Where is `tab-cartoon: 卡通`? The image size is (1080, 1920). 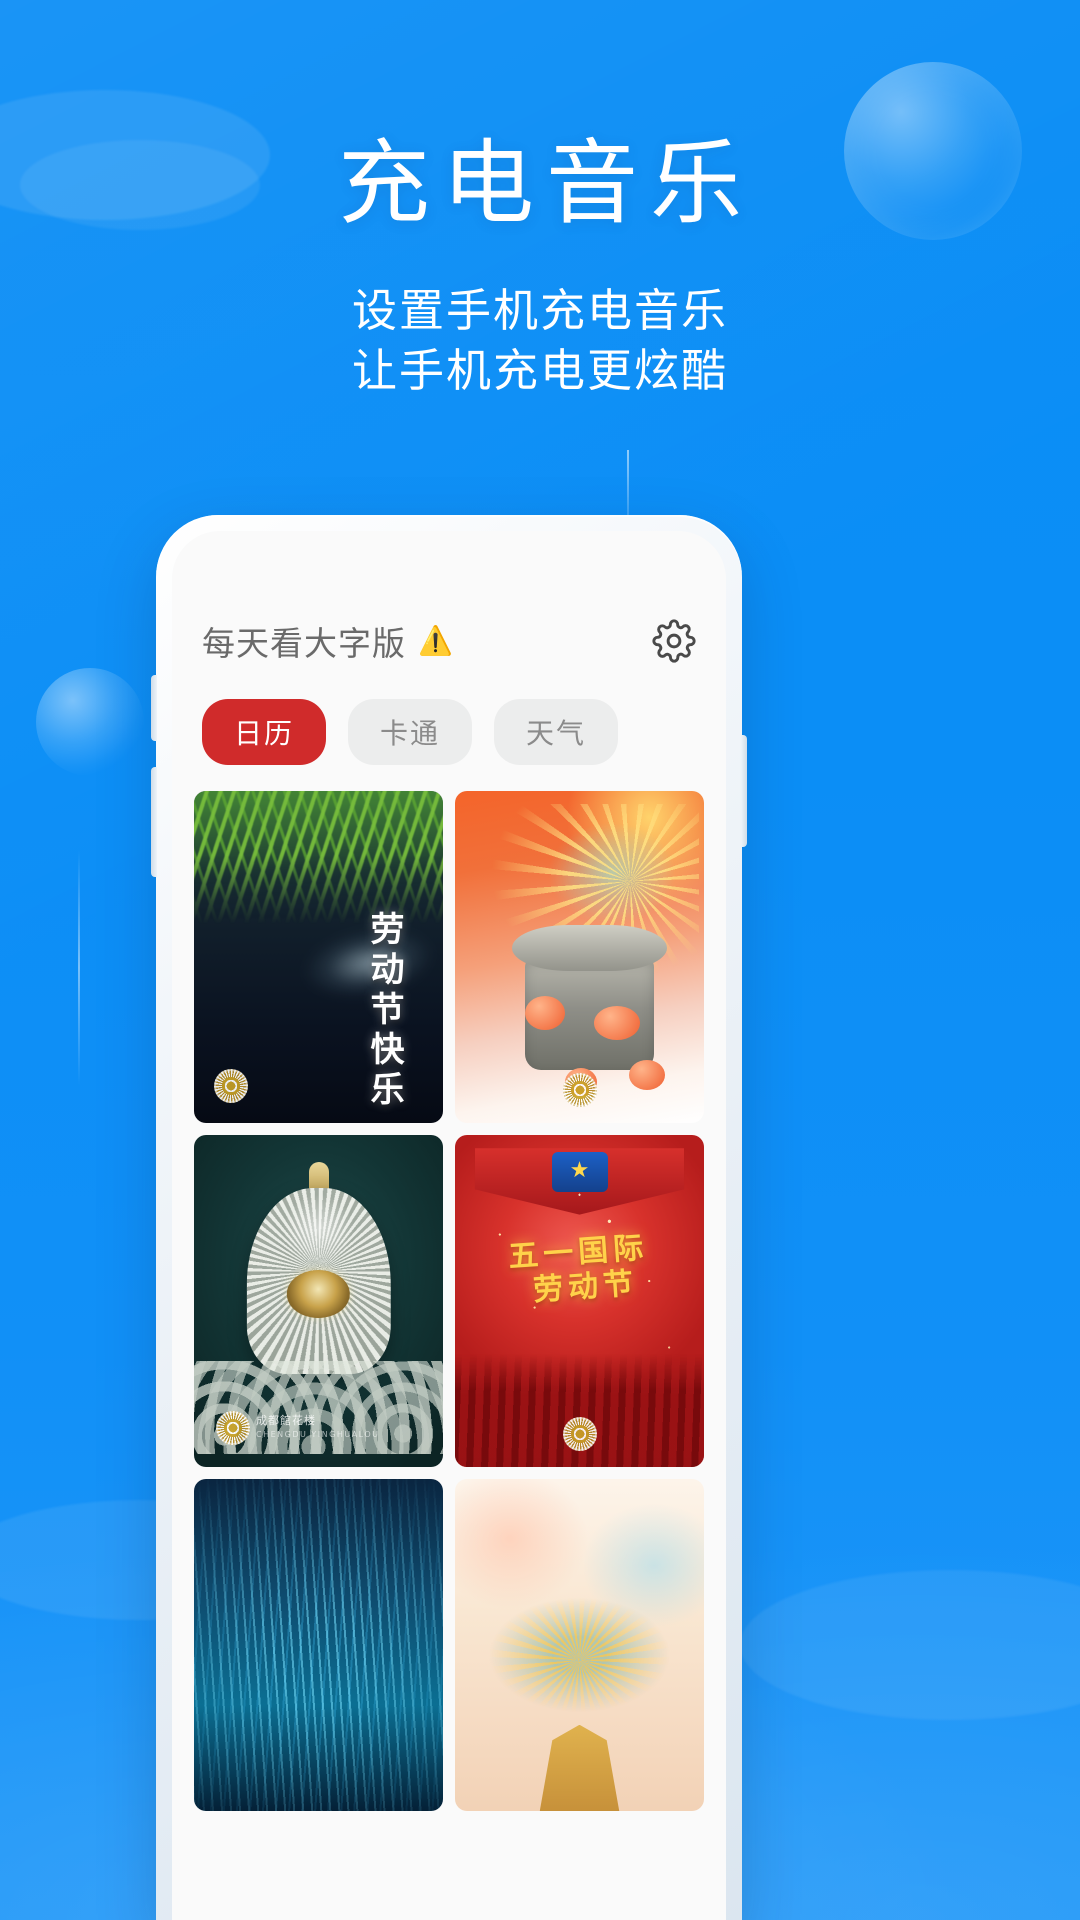
tab-cartoon: 卡通 is located at coordinates (410, 732).